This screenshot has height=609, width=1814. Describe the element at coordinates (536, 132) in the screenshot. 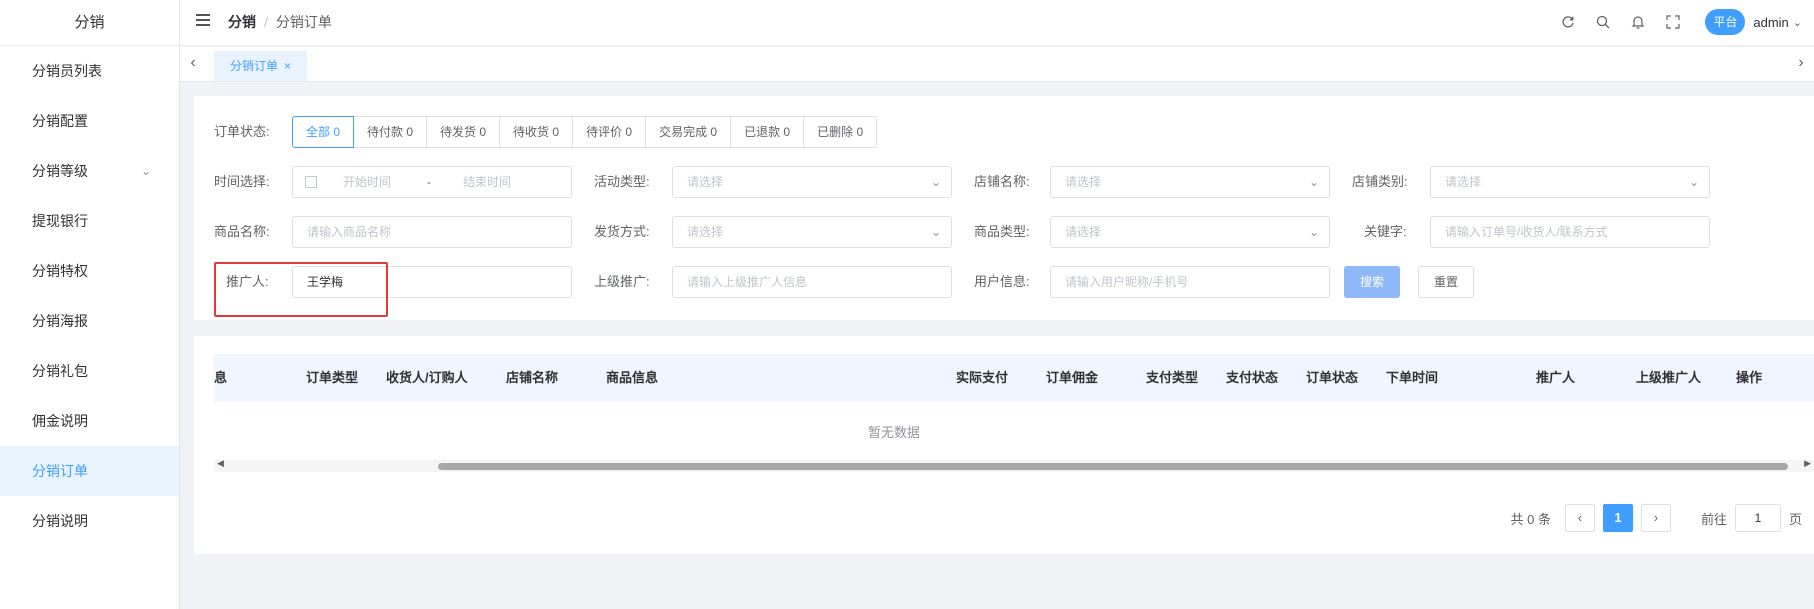

I see `status-pending-receipt-button: 待收货 0` at that location.